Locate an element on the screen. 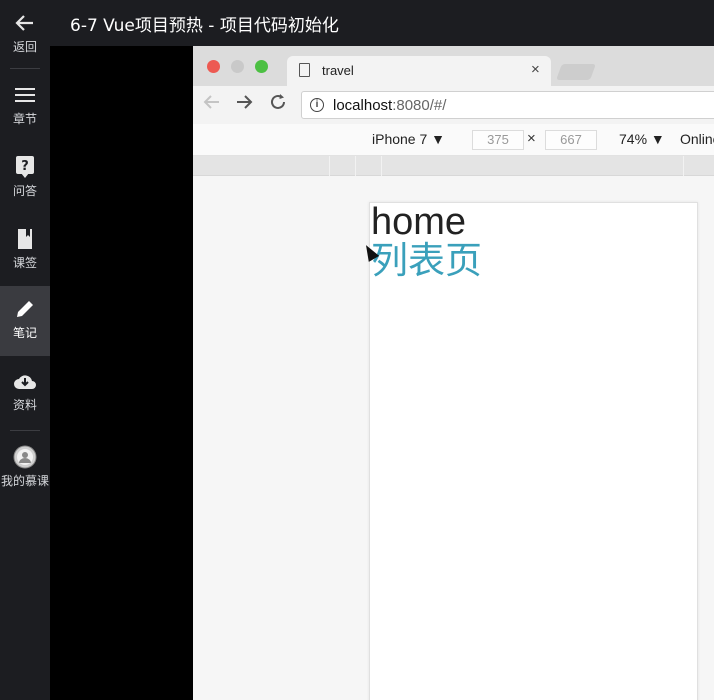  browser-tab: travel × is located at coordinates (419, 71).